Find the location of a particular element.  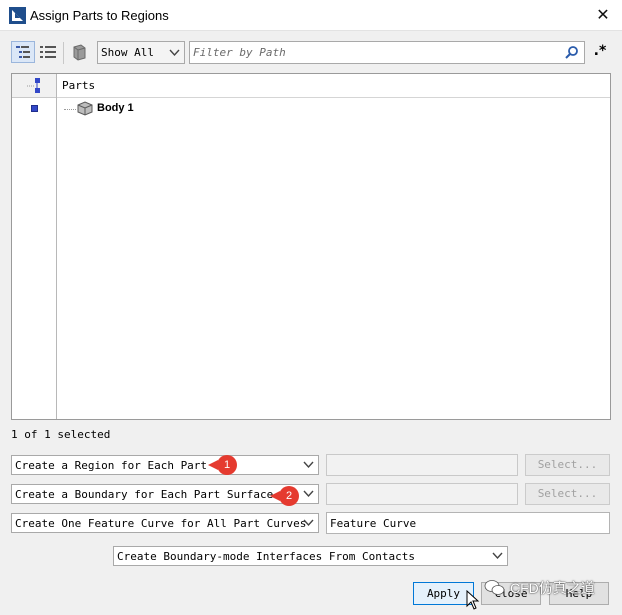

tree-view-icon is located at coordinates (23, 52).